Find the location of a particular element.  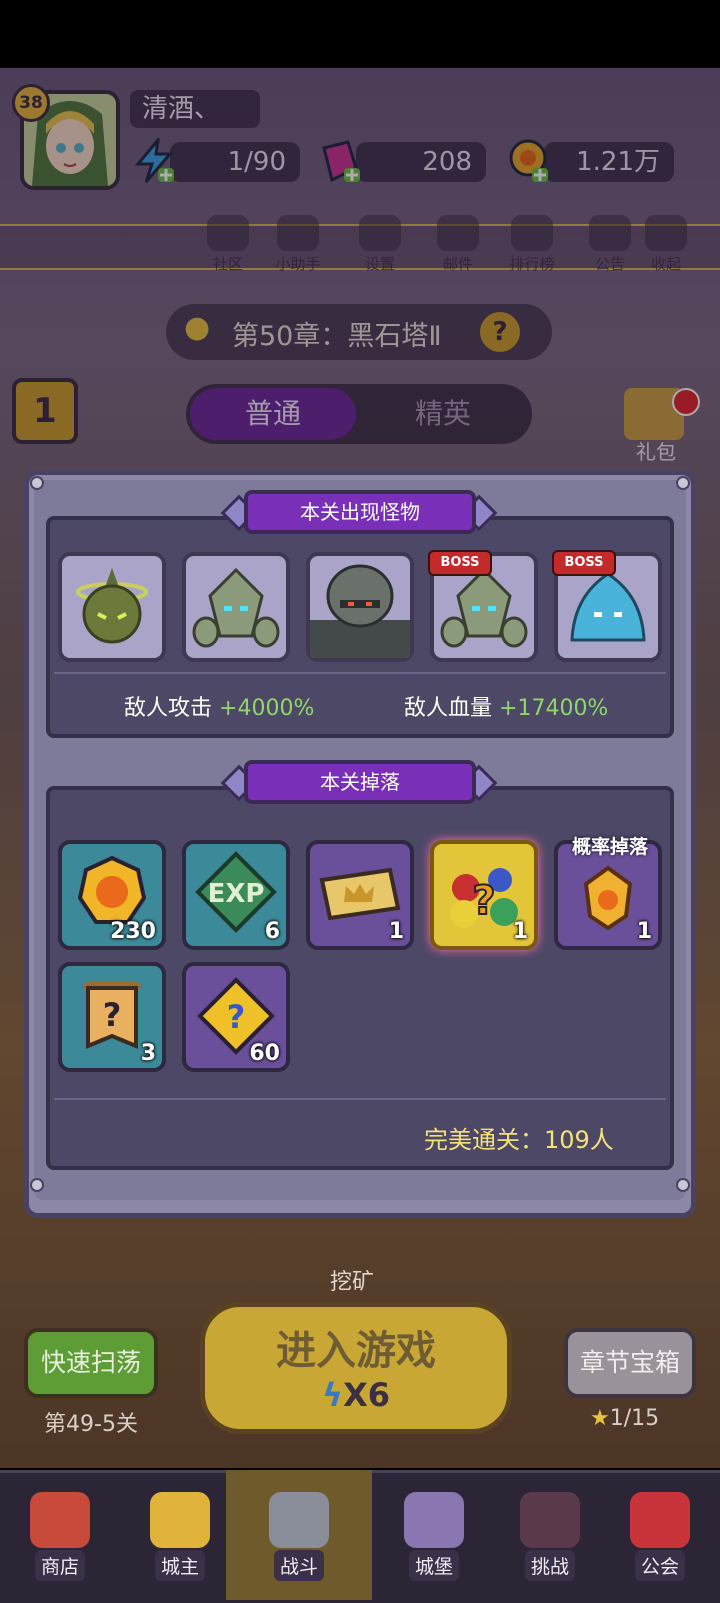

svg-text: EXP is located at coordinates (236, 894).